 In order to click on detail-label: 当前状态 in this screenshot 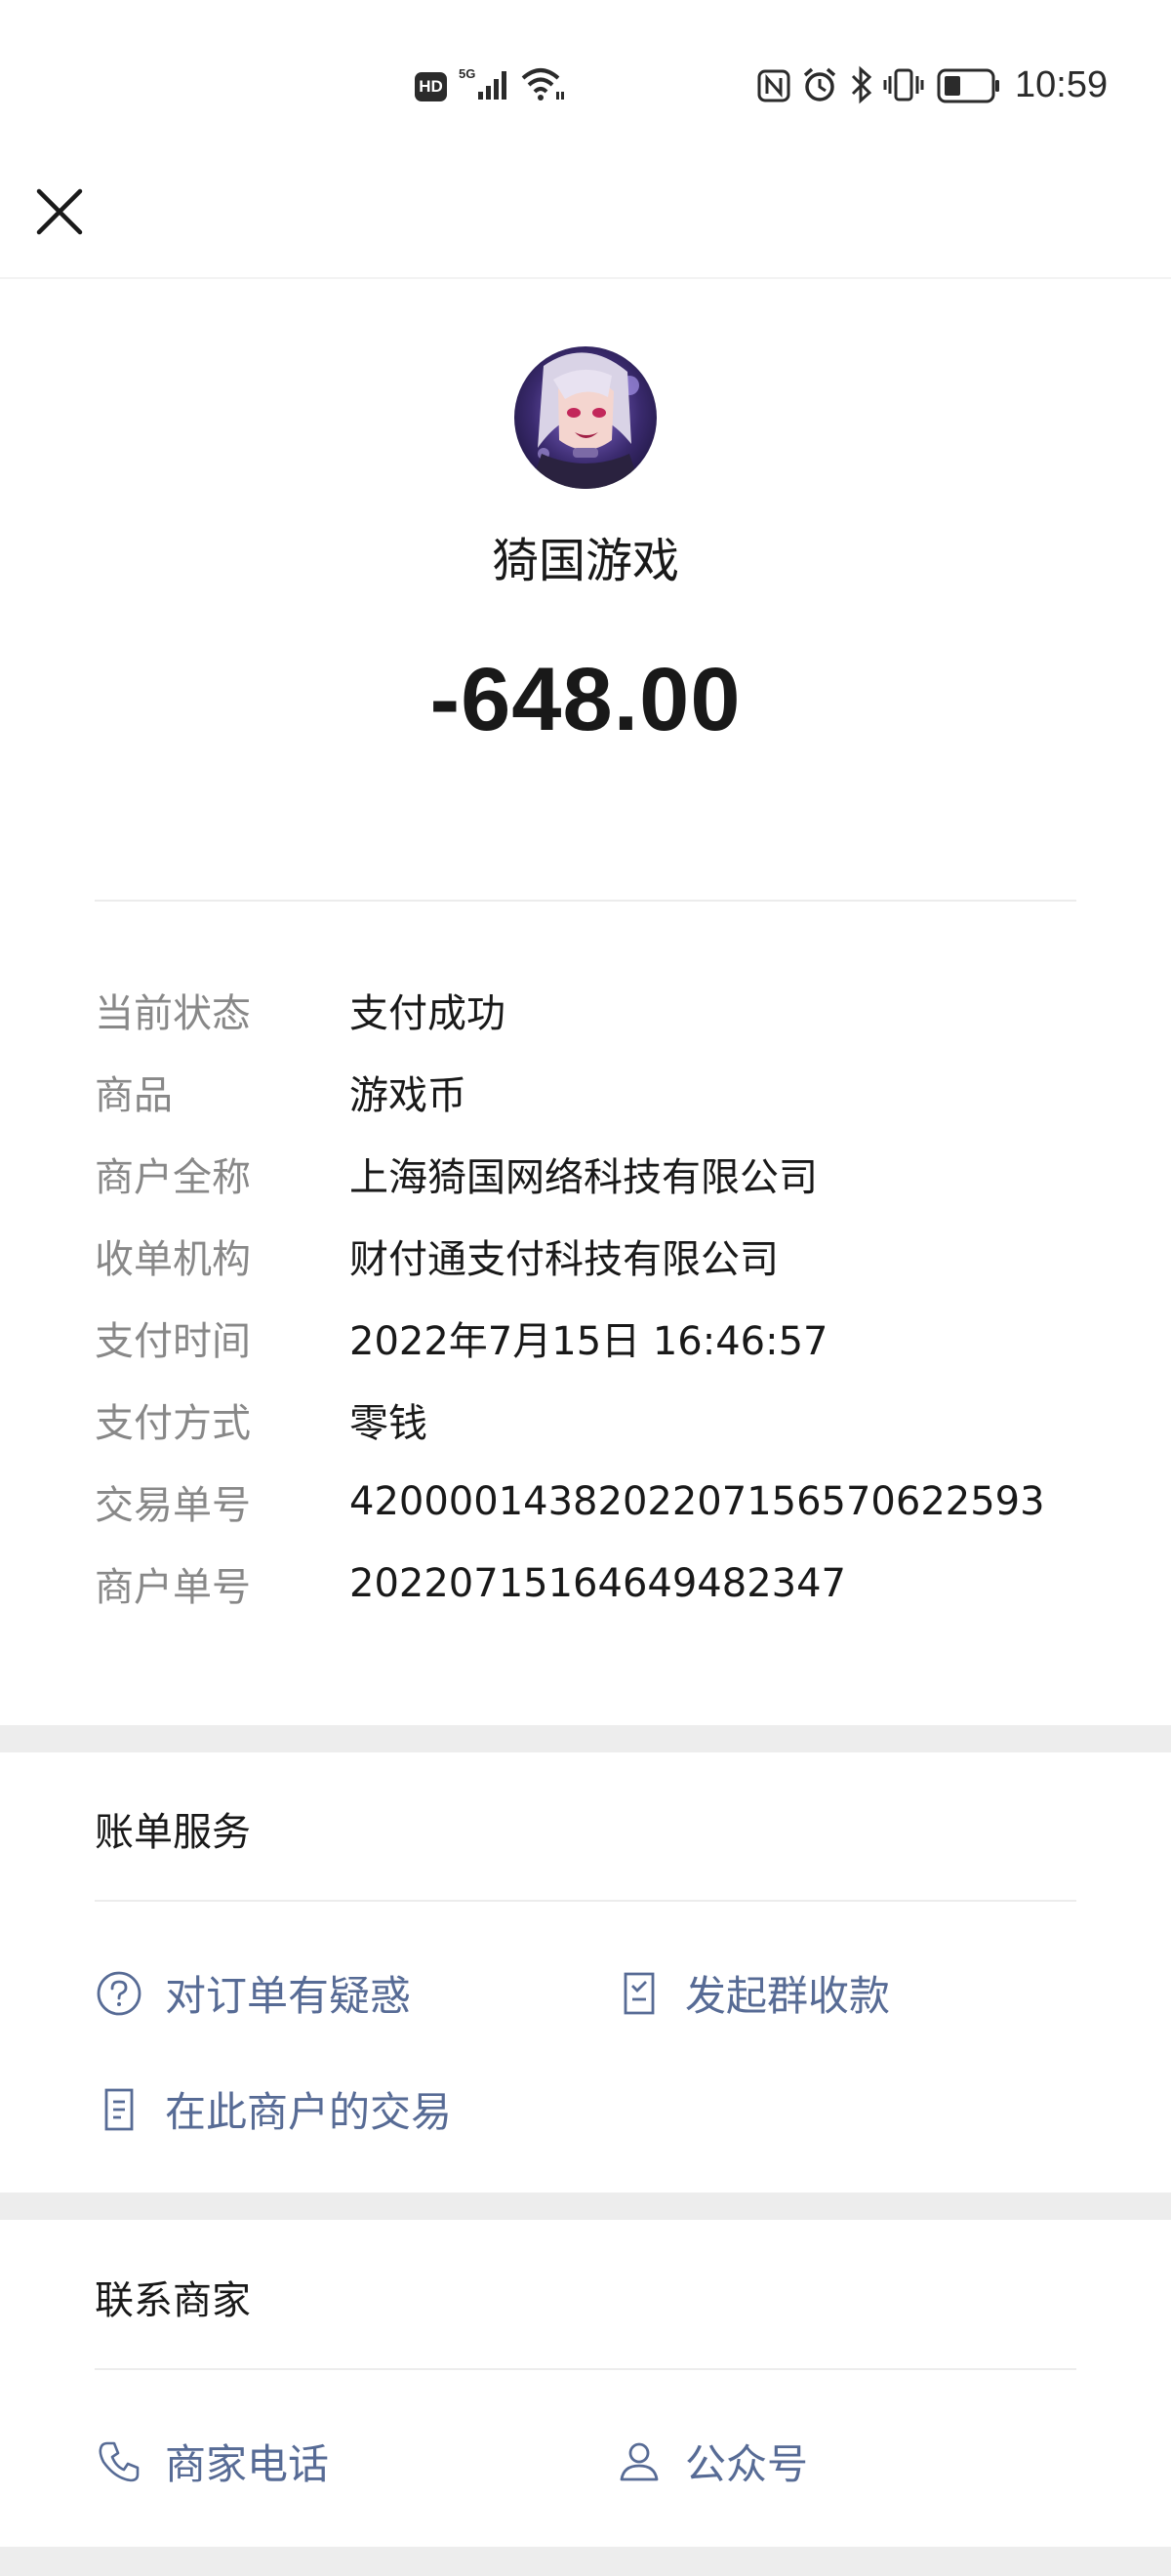, I will do `click(173, 1013)`.